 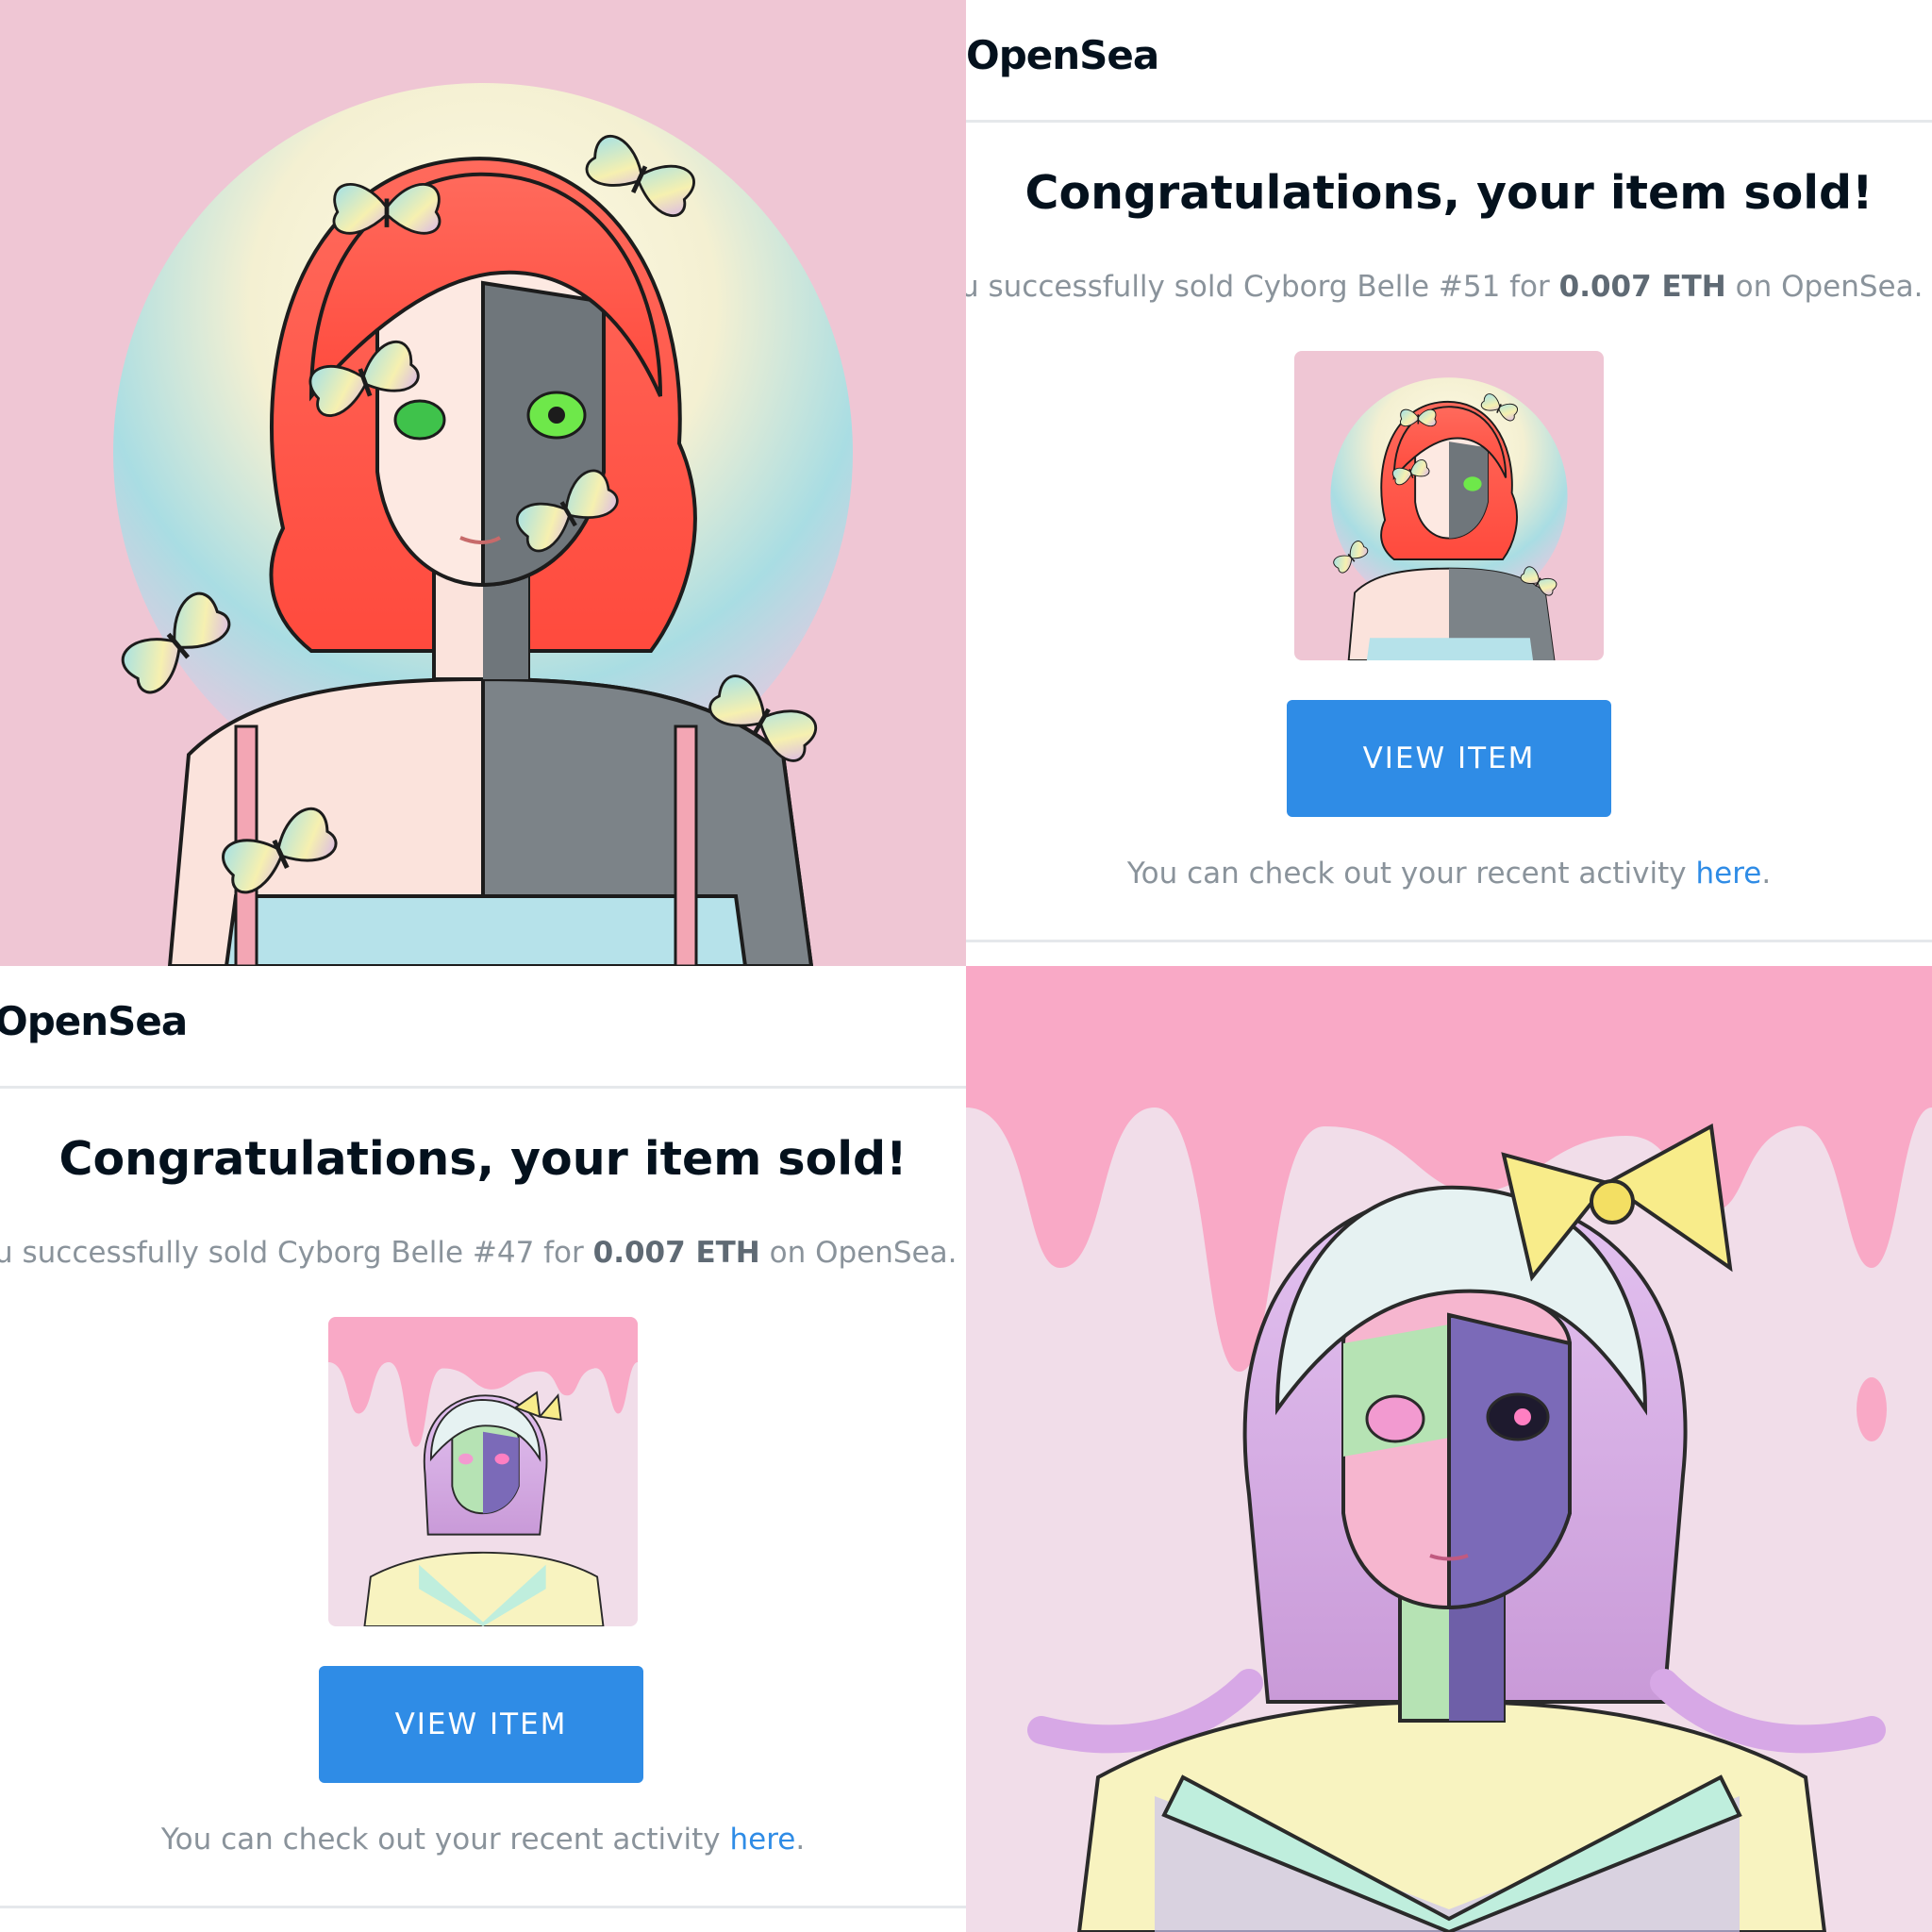 I want to click on sold-message-prefix: u successfully sold Cyborg Belle #51 for, so click(x=1263, y=287).